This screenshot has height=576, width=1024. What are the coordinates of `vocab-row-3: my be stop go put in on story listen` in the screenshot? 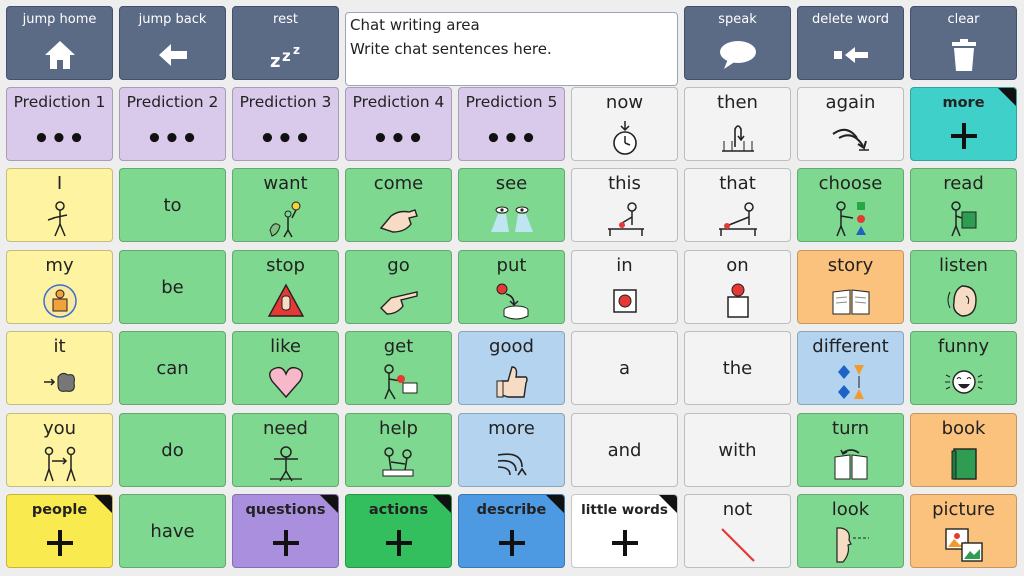 It's located at (512, 287).